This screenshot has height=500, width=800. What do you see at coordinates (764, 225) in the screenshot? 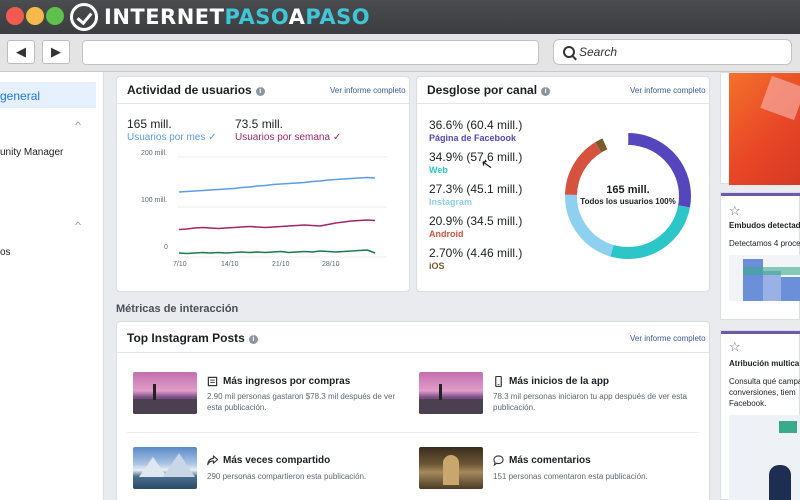
I see `funnels-title: Embudos detectad` at bounding box center [764, 225].